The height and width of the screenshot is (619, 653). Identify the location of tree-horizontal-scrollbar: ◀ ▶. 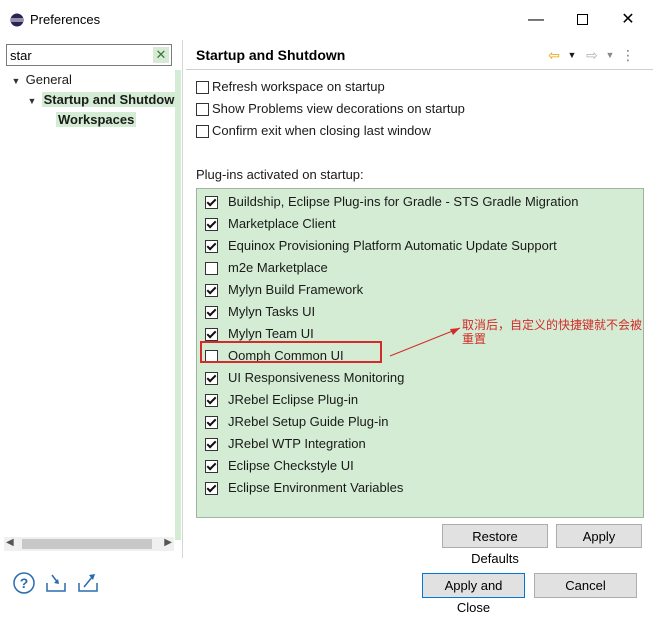
(89, 544).